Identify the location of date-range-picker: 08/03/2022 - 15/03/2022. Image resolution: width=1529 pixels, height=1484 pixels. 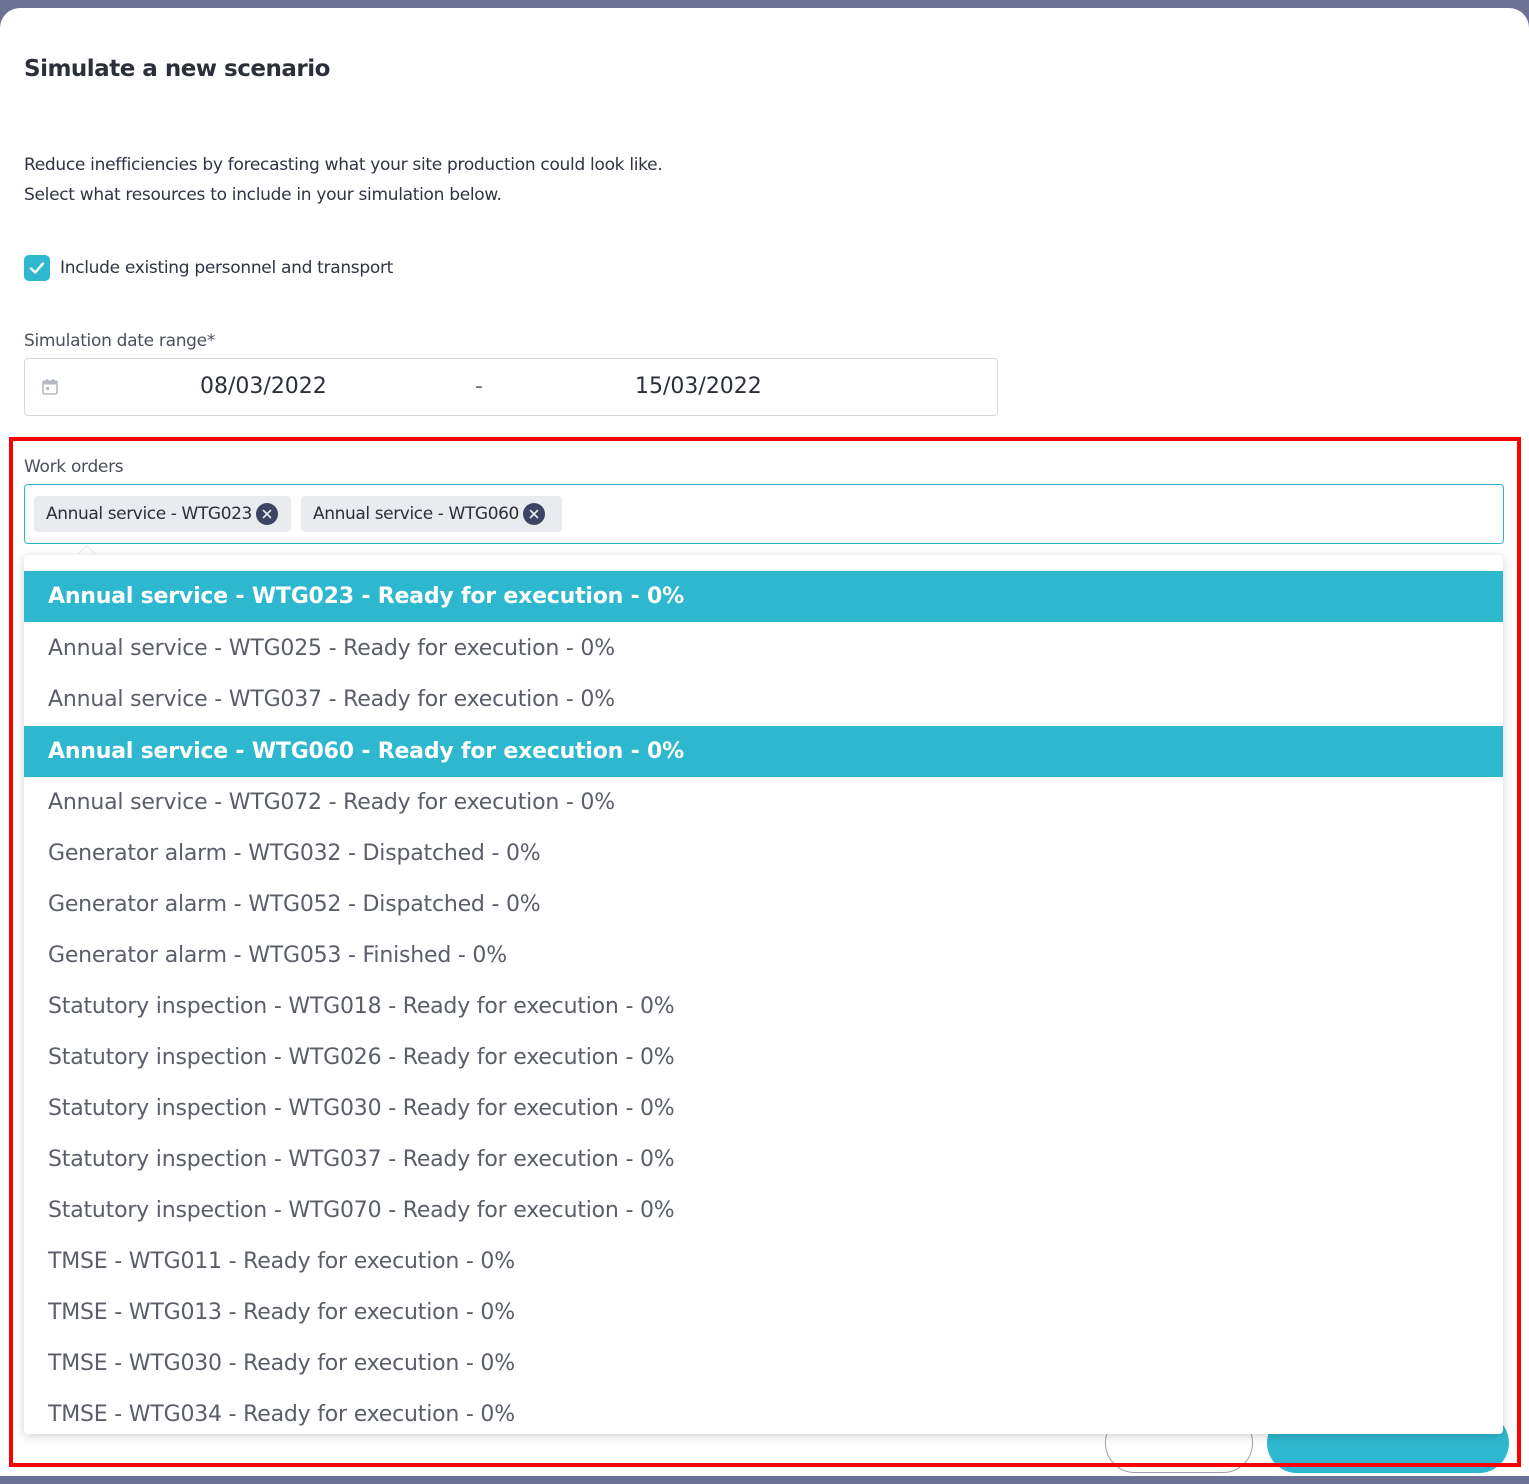
(511, 387).